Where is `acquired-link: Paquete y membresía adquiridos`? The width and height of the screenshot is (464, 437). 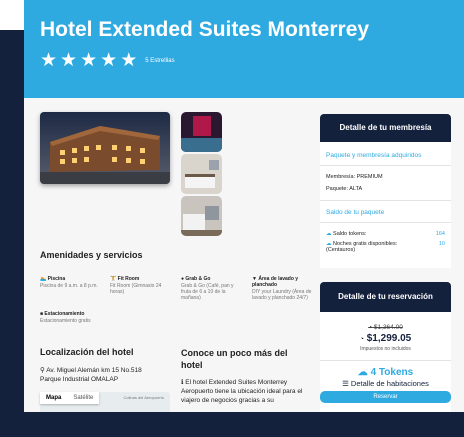 acquired-link: Paquete y membresía adquiridos is located at coordinates (385, 155).